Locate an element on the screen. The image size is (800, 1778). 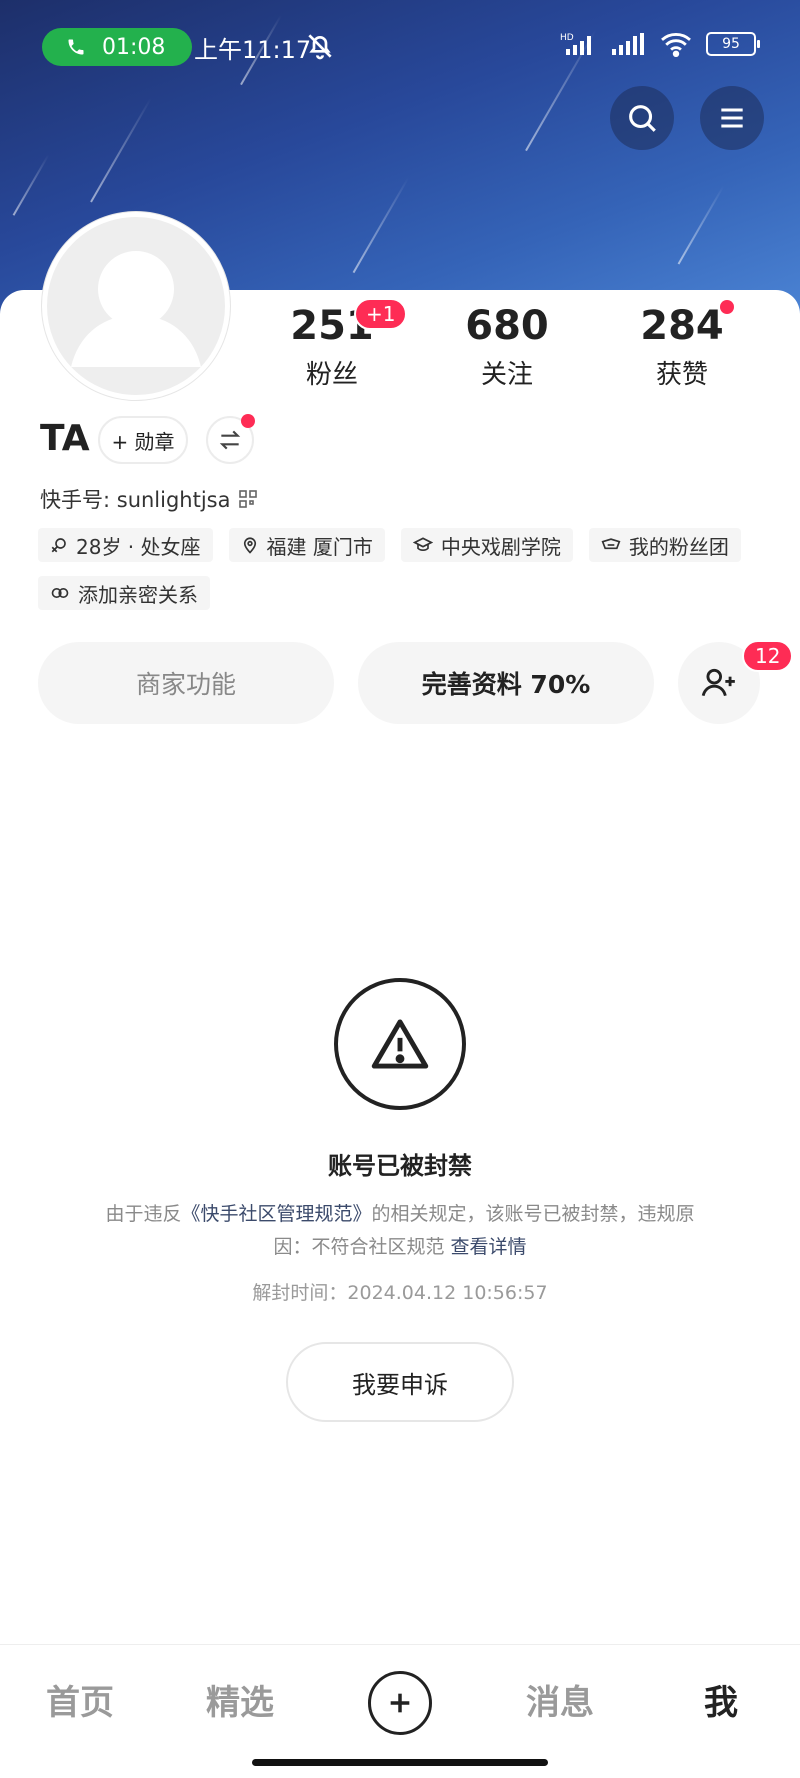
tag-add-relationship: 添加亲密关系 is located at coordinates (124, 593).